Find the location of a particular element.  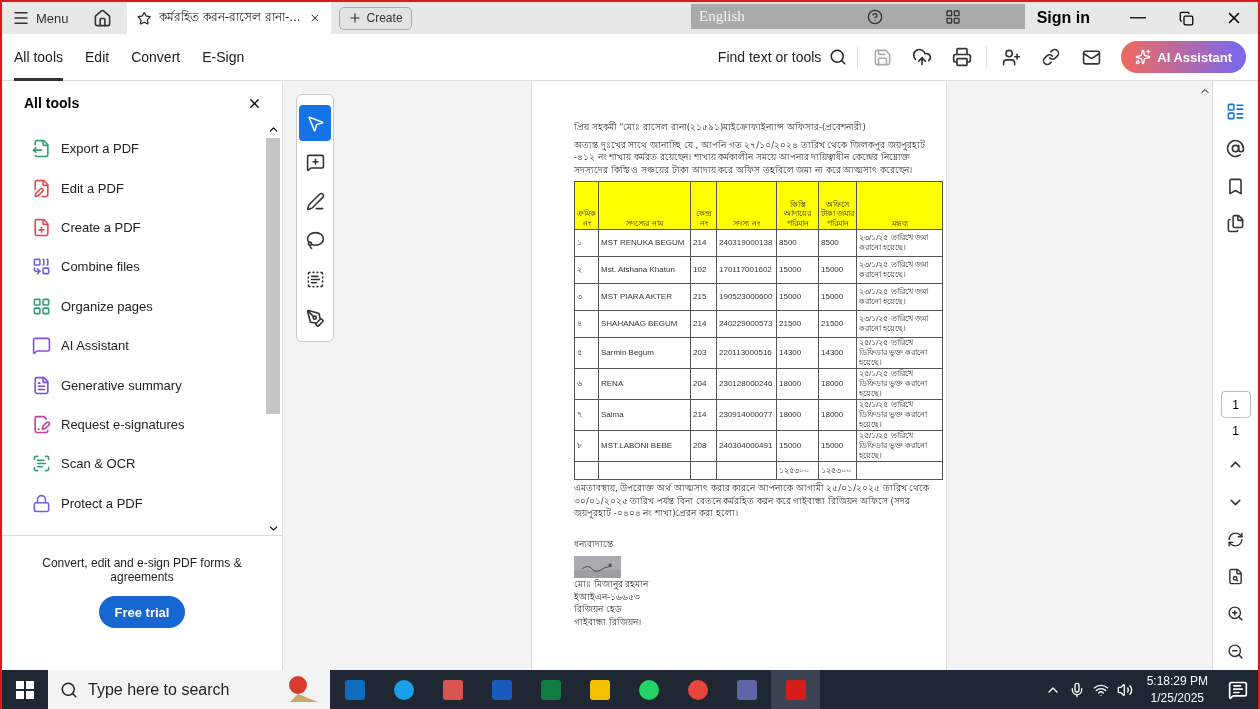

ai-assistant-button: AI Assistant is located at coordinates (1183, 57).